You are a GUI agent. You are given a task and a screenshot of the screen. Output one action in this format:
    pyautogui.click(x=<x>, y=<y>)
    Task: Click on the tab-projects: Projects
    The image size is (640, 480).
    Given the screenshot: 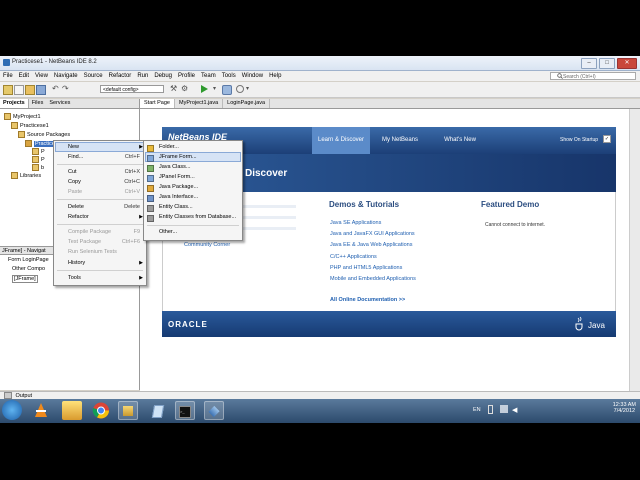 What is the action you would take?
    pyautogui.click(x=14, y=103)
    